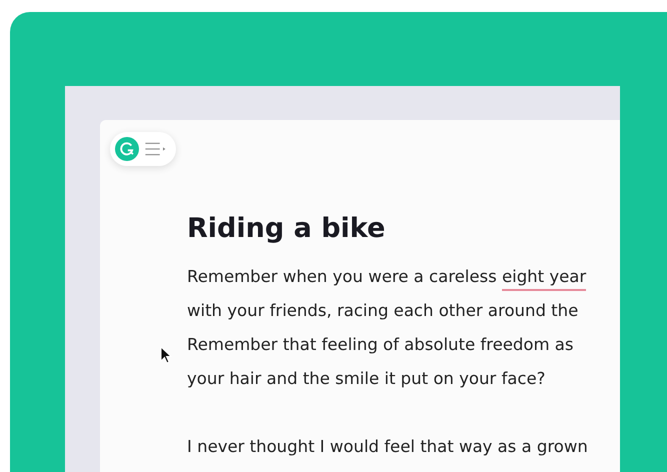 The height and width of the screenshot is (472, 667). Describe the element at coordinates (342, 276) in the screenshot. I see `text-line: Remember when you were a careless` at that location.